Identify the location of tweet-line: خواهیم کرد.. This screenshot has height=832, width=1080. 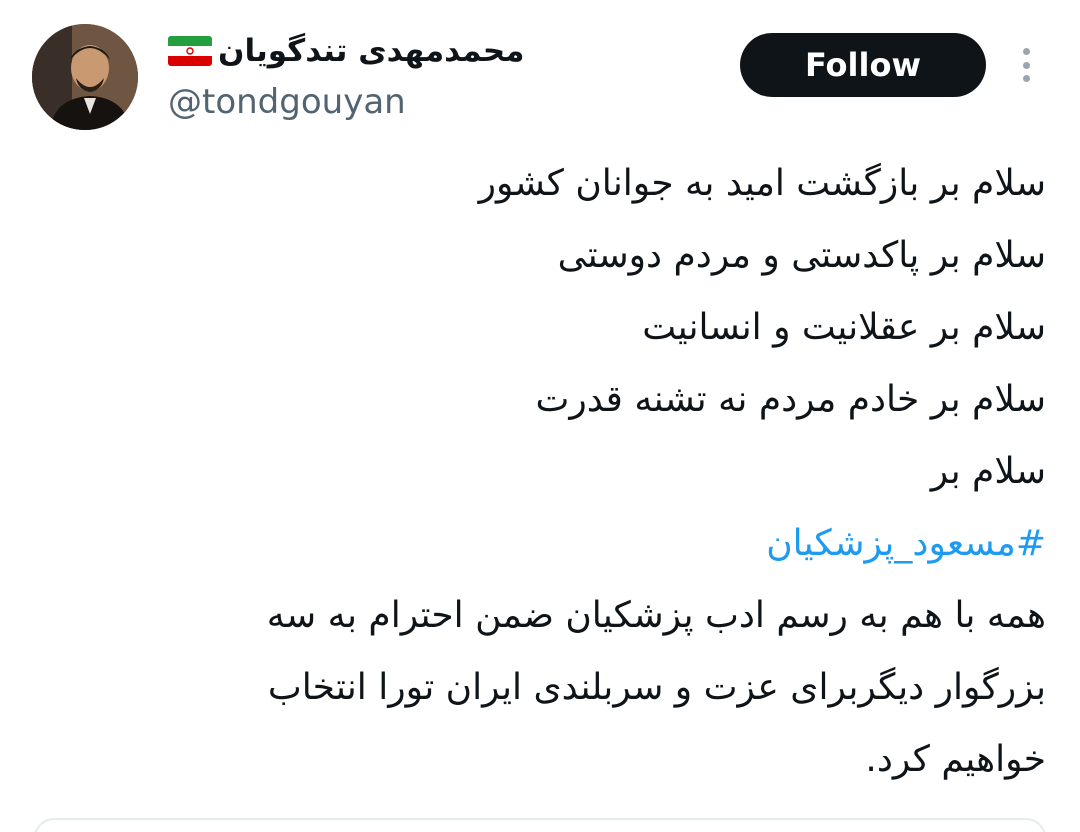
(955, 759).